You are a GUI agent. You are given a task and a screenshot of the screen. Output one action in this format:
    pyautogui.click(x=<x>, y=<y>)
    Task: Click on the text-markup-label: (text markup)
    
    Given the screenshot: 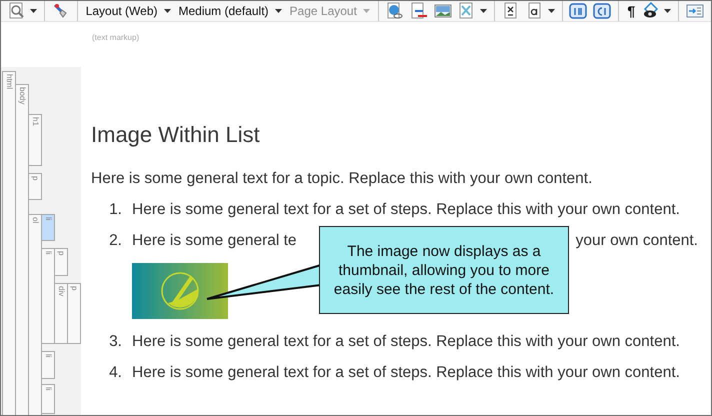 What is the action you would take?
    pyautogui.click(x=116, y=37)
    